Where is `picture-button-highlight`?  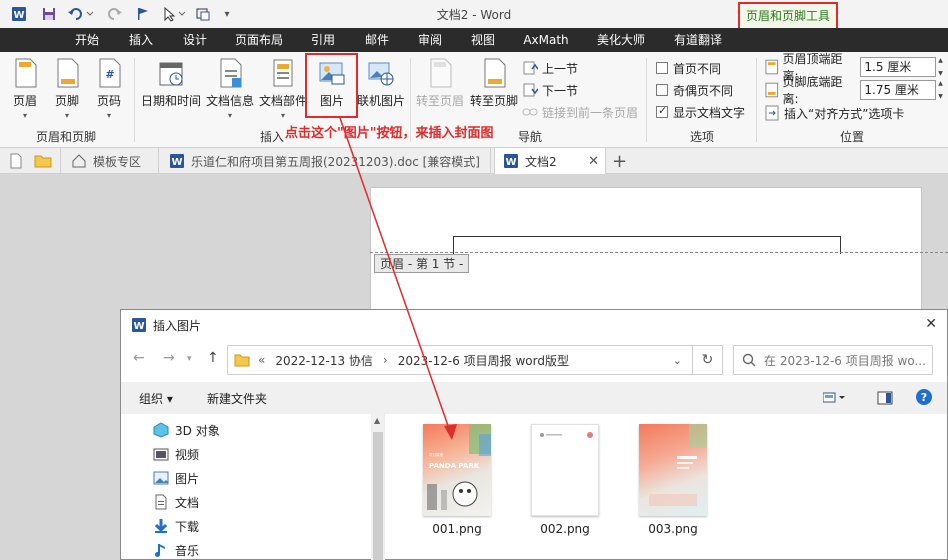 picture-button-highlight is located at coordinates (331, 85).